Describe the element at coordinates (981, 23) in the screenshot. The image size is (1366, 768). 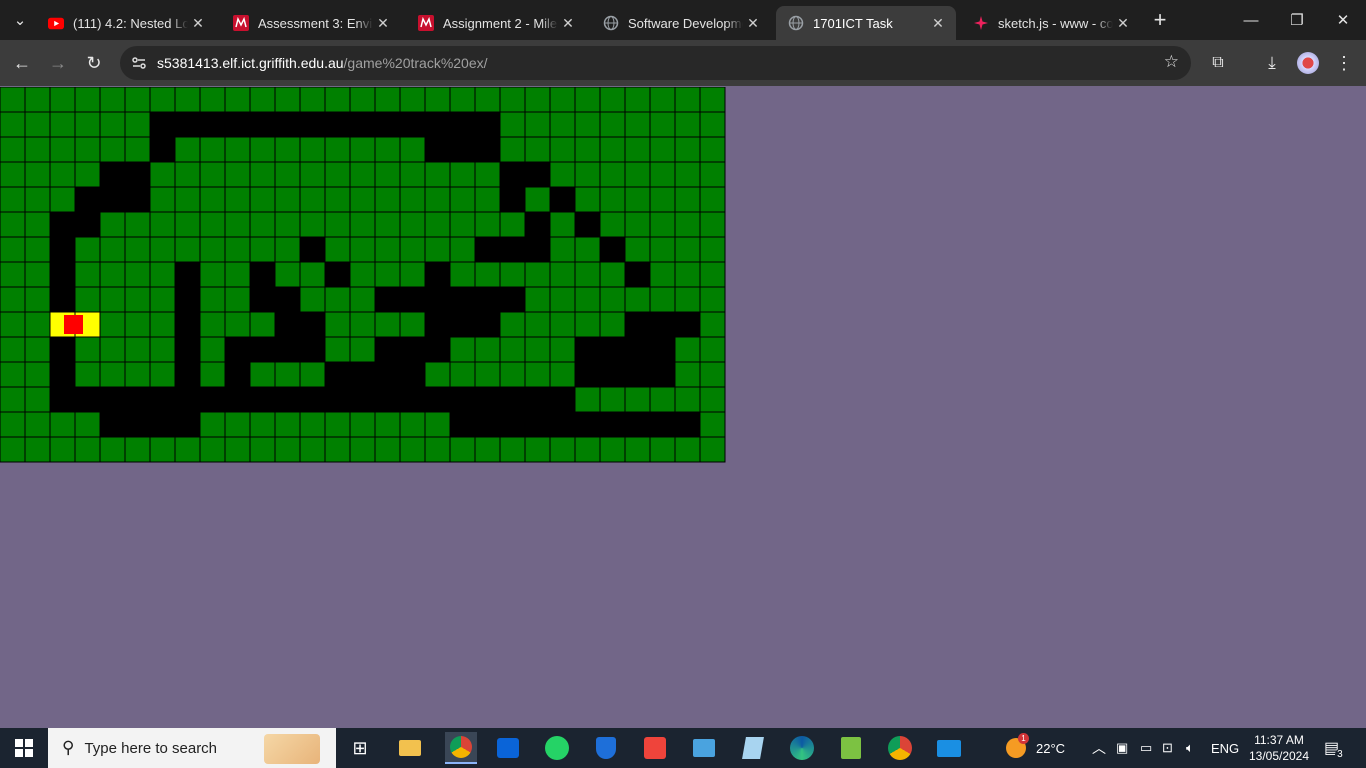
I see `p5-icon` at that location.